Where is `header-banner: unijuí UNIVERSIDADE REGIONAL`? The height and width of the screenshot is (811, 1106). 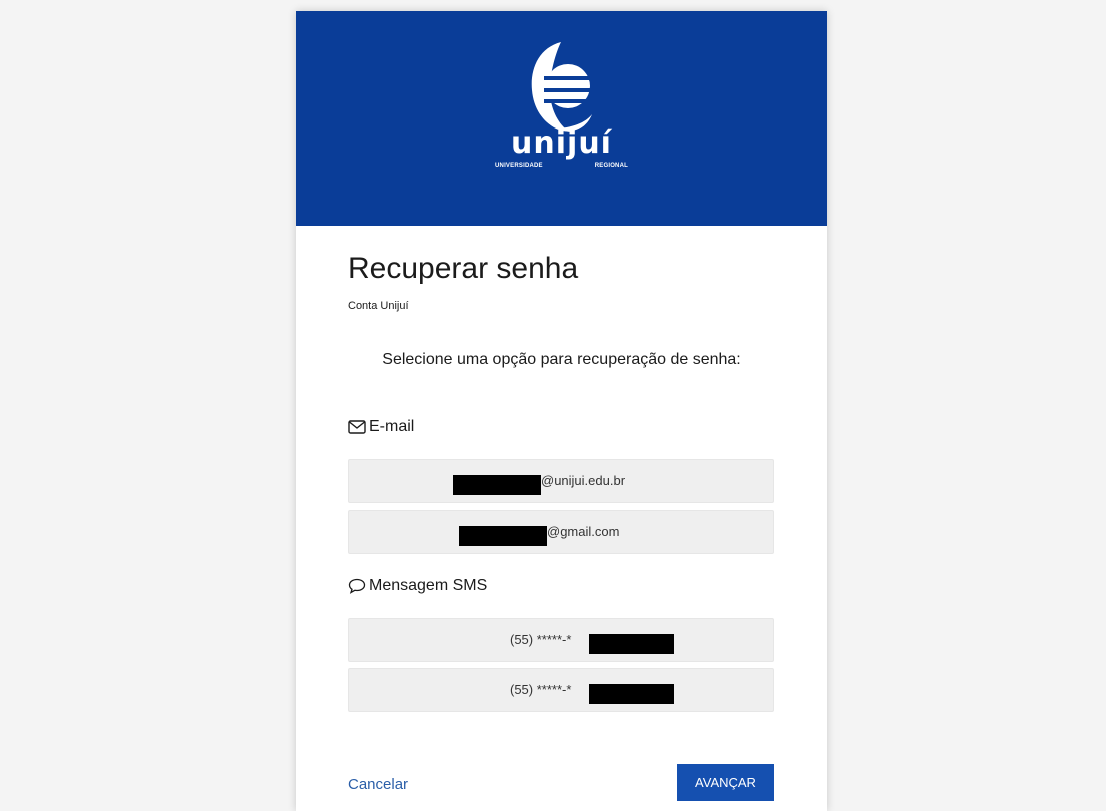 header-banner: unijuí UNIVERSIDADE REGIONAL is located at coordinates (561, 118).